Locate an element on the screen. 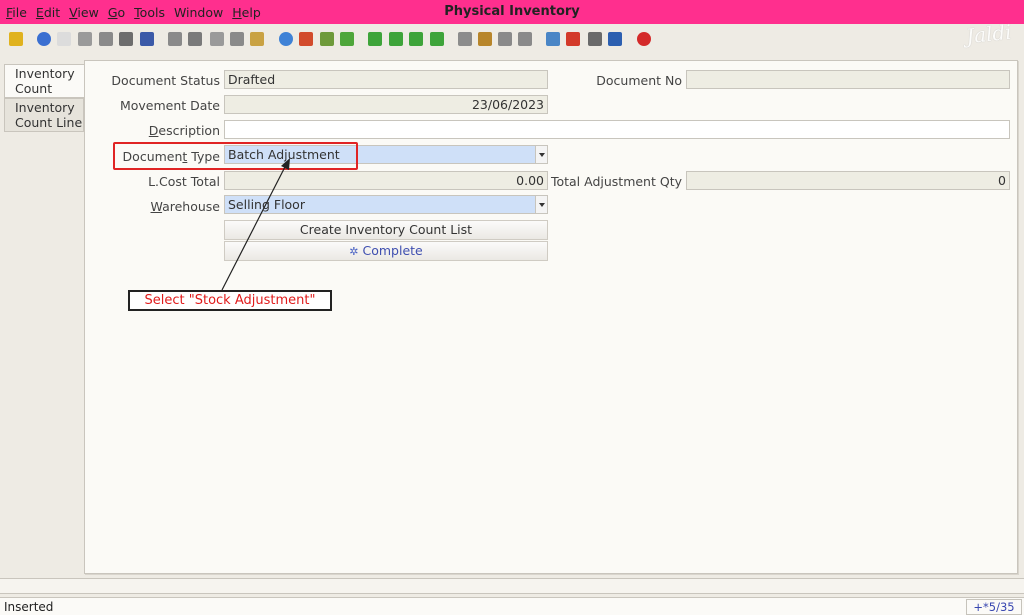 The image size is (1024, 615). annotation-callout: Select "Stock Adjustment" is located at coordinates (230, 300).